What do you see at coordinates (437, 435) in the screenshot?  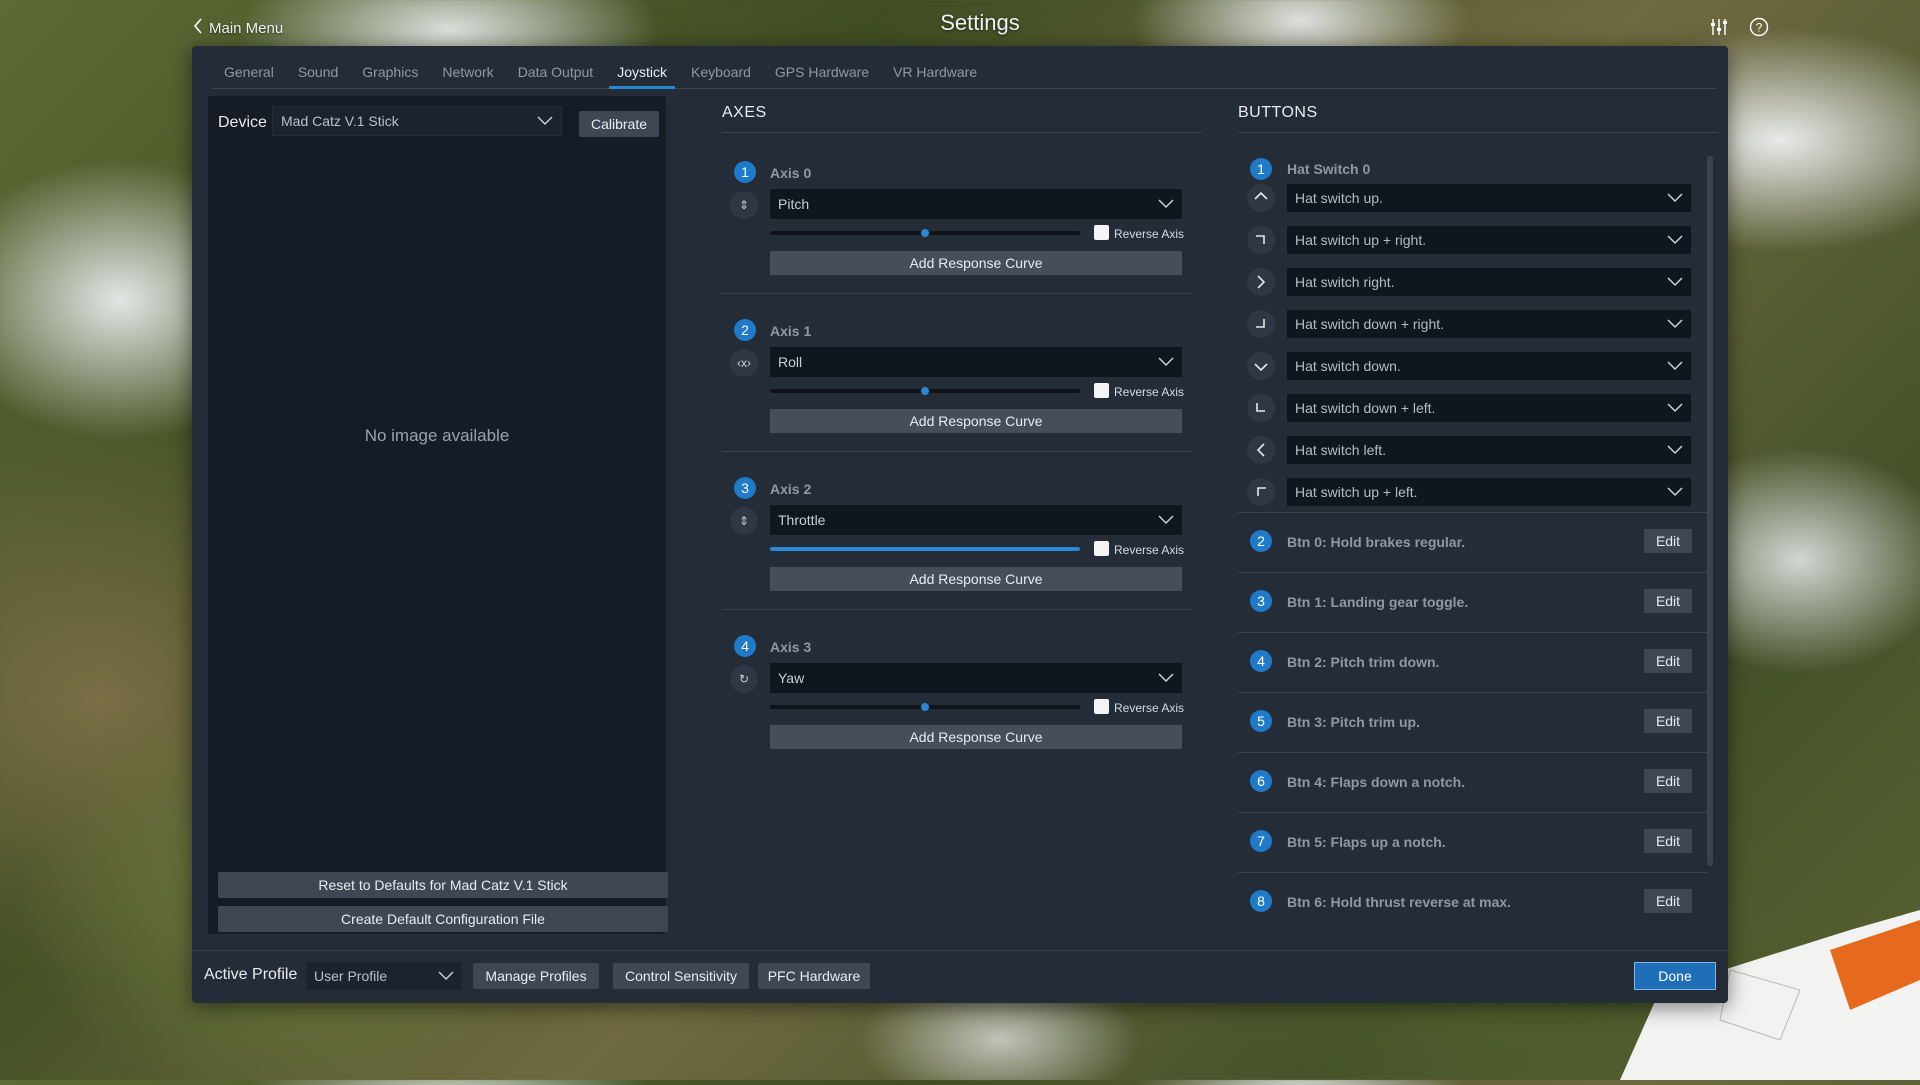 I see `no-image-text: No image available` at bounding box center [437, 435].